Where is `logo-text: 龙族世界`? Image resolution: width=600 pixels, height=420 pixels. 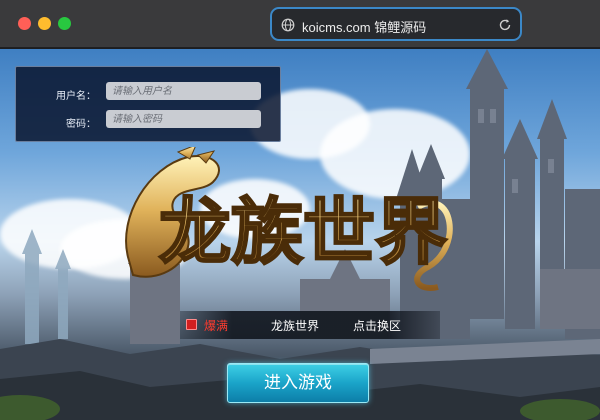 logo-text: 龙族世界 is located at coordinates (303, 231).